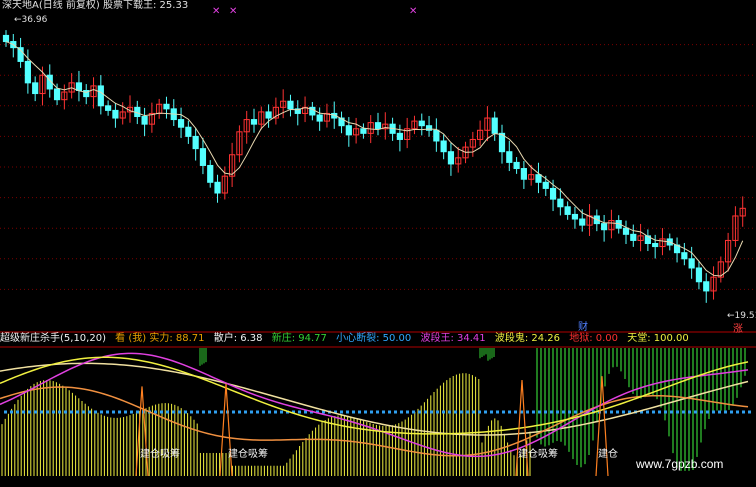 The height and width of the screenshot is (487, 756). What do you see at coordinates (738, 329) in the screenshot?
I see `rise-marker: 涨` at bounding box center [738, 329].